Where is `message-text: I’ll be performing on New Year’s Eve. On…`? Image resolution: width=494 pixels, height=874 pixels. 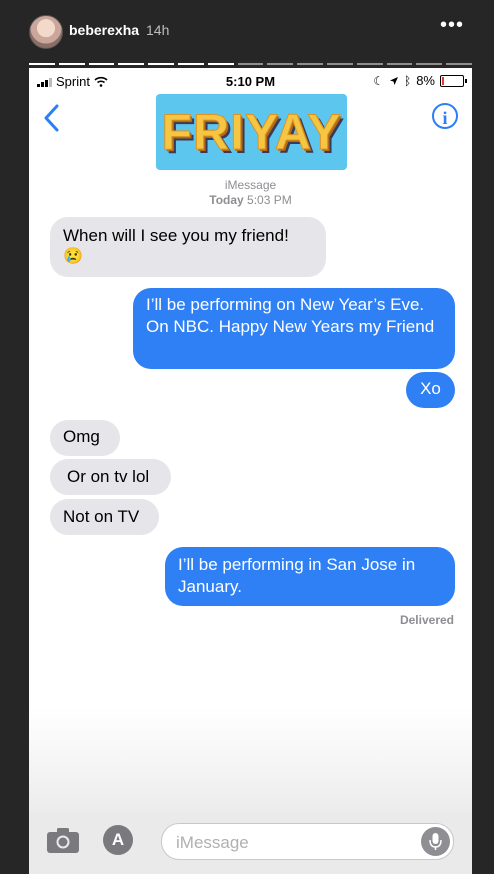 message-text: I’ll be performing on New Year’s Eve. On… is located at coordinates (290, 315).